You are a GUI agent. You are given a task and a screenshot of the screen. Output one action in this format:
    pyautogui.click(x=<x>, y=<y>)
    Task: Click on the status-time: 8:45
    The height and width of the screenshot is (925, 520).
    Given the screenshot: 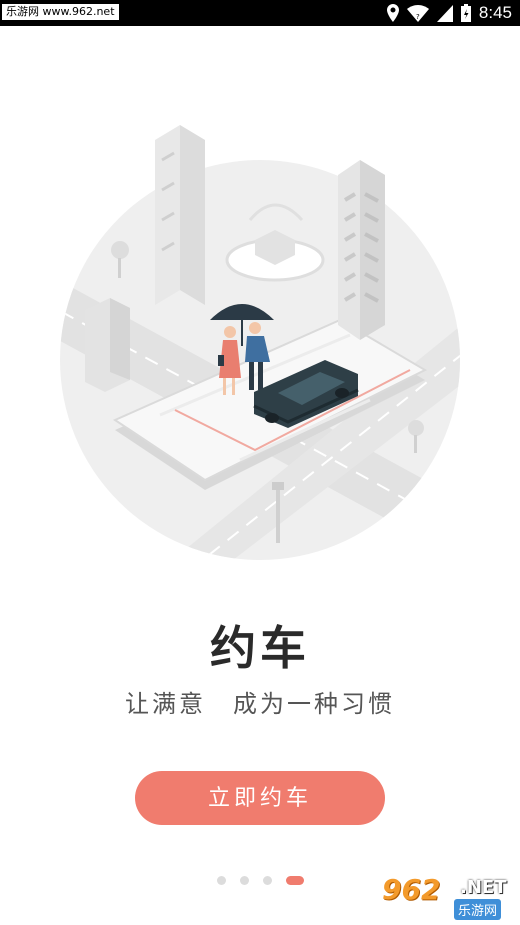 What is the action you would take?
    pyautogui.click(x=495, y=12)
    